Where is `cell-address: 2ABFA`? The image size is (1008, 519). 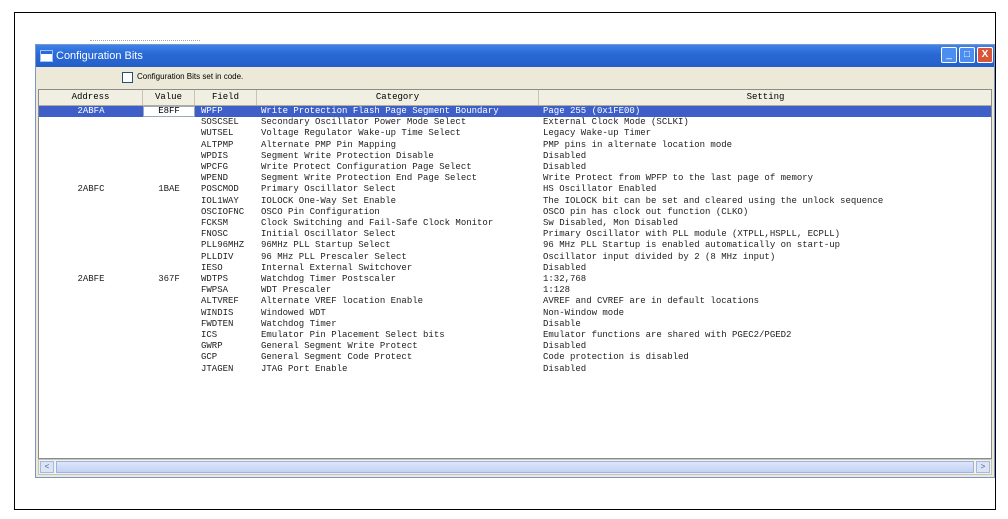
cell-address: 2ABFA is located at coordinates (91, 111).